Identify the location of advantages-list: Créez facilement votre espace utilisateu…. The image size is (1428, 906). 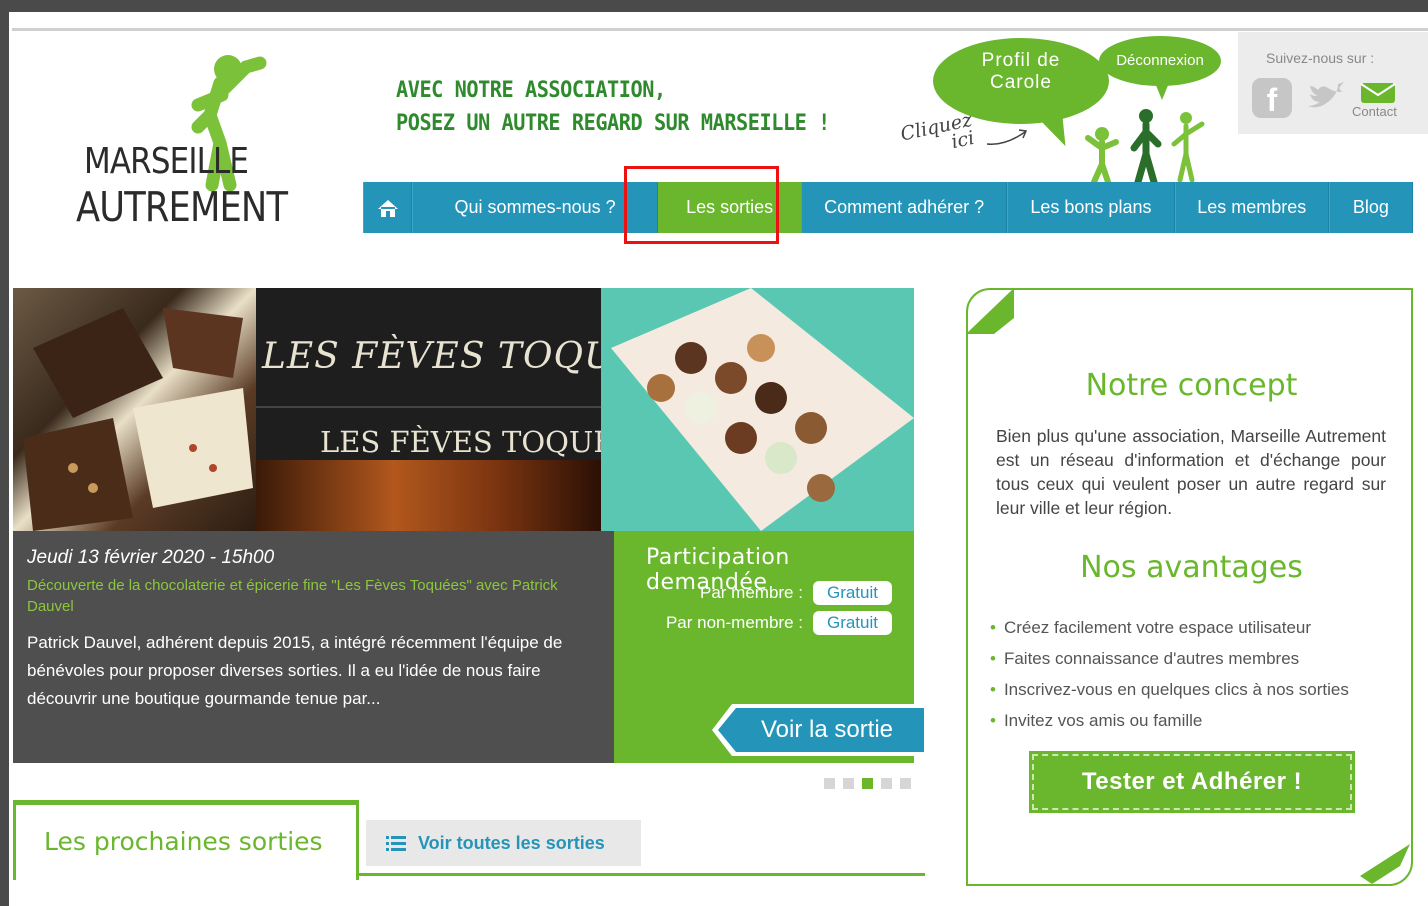
(1169, 674).